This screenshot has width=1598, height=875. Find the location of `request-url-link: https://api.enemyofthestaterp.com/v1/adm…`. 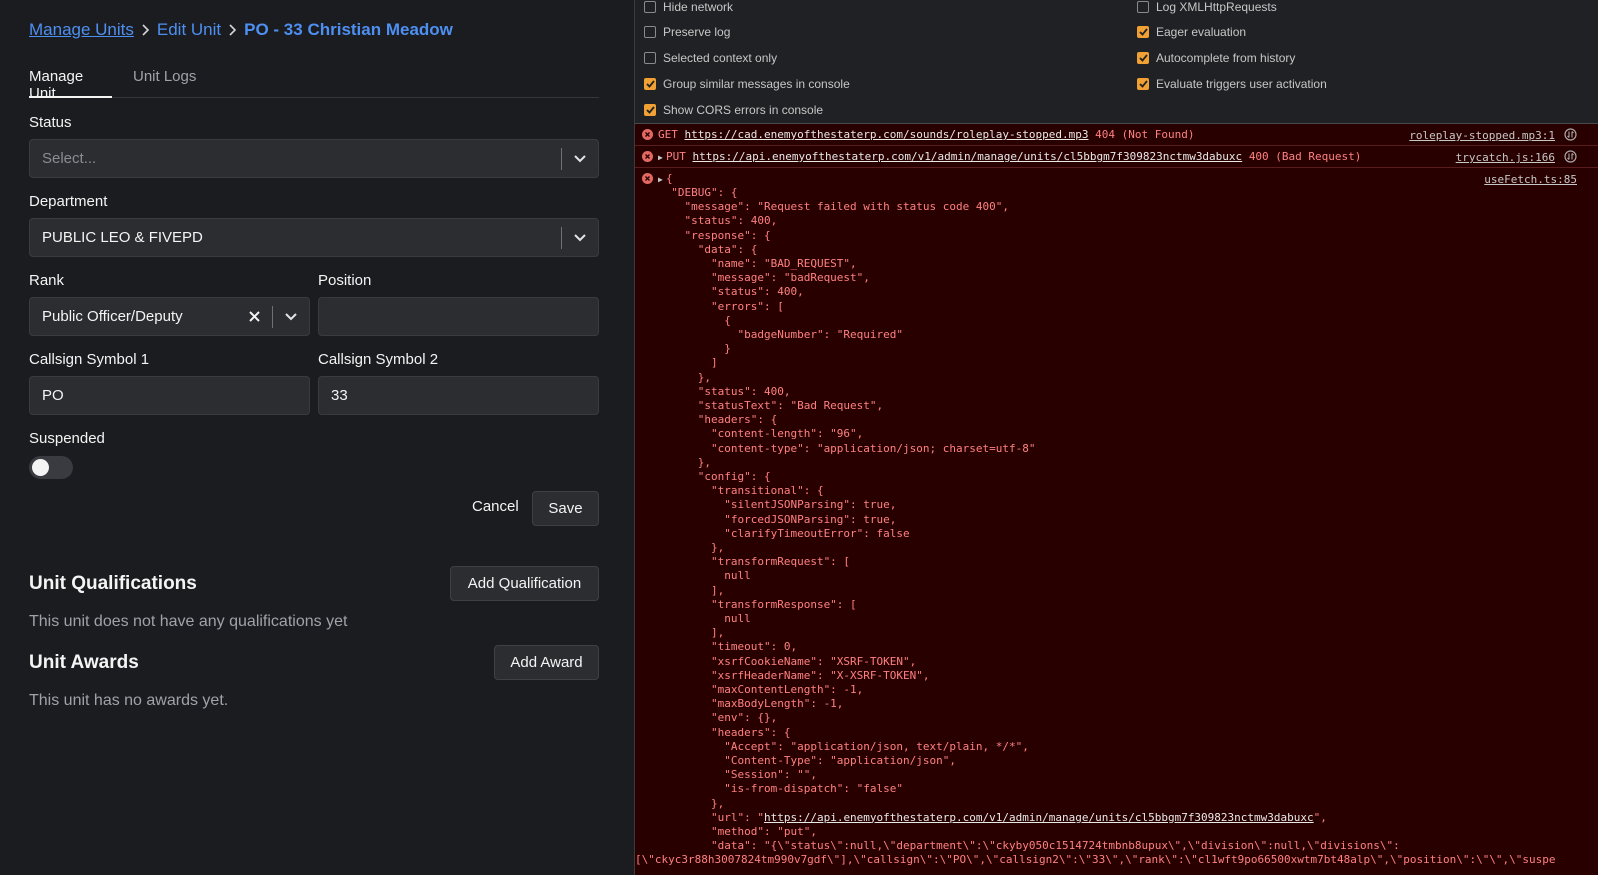

request-url-link: https://api.enemyofthestaterp.com/v1/adm… is located at coordinates (968, 156).